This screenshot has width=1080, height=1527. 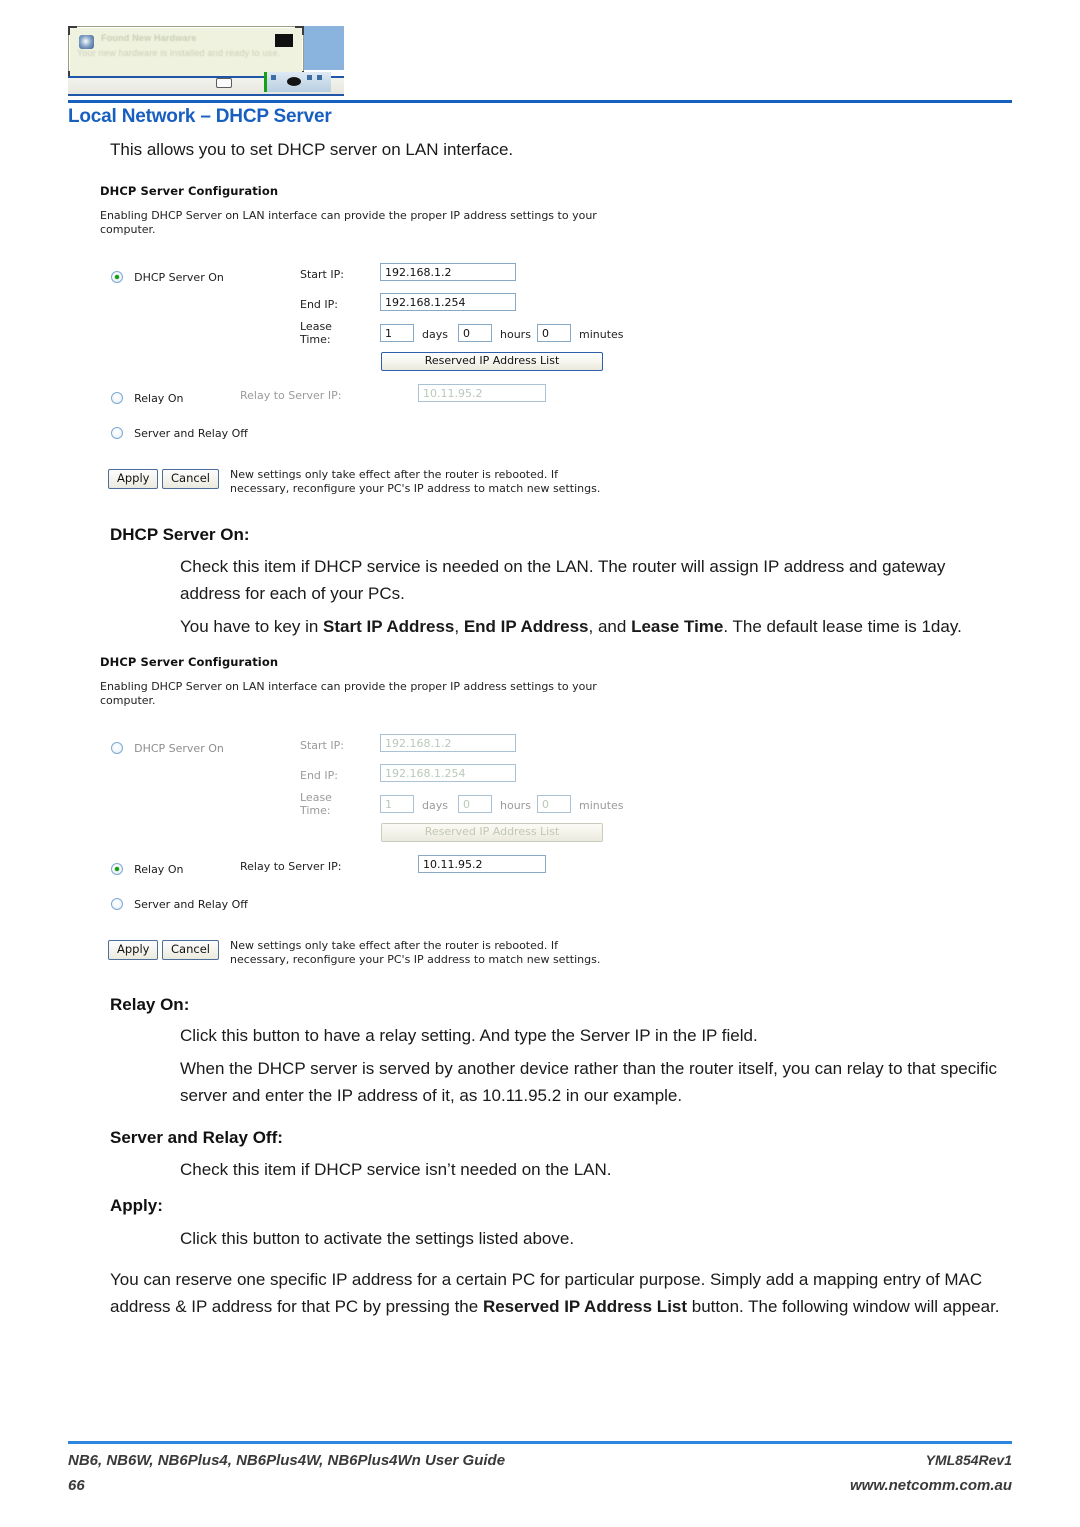 What do you see at coordinates (585, 1306) in the screenshot?
I see `closing-bold-reserved-ip: Reserved IP Address List` at bounding box center [585, 1306].